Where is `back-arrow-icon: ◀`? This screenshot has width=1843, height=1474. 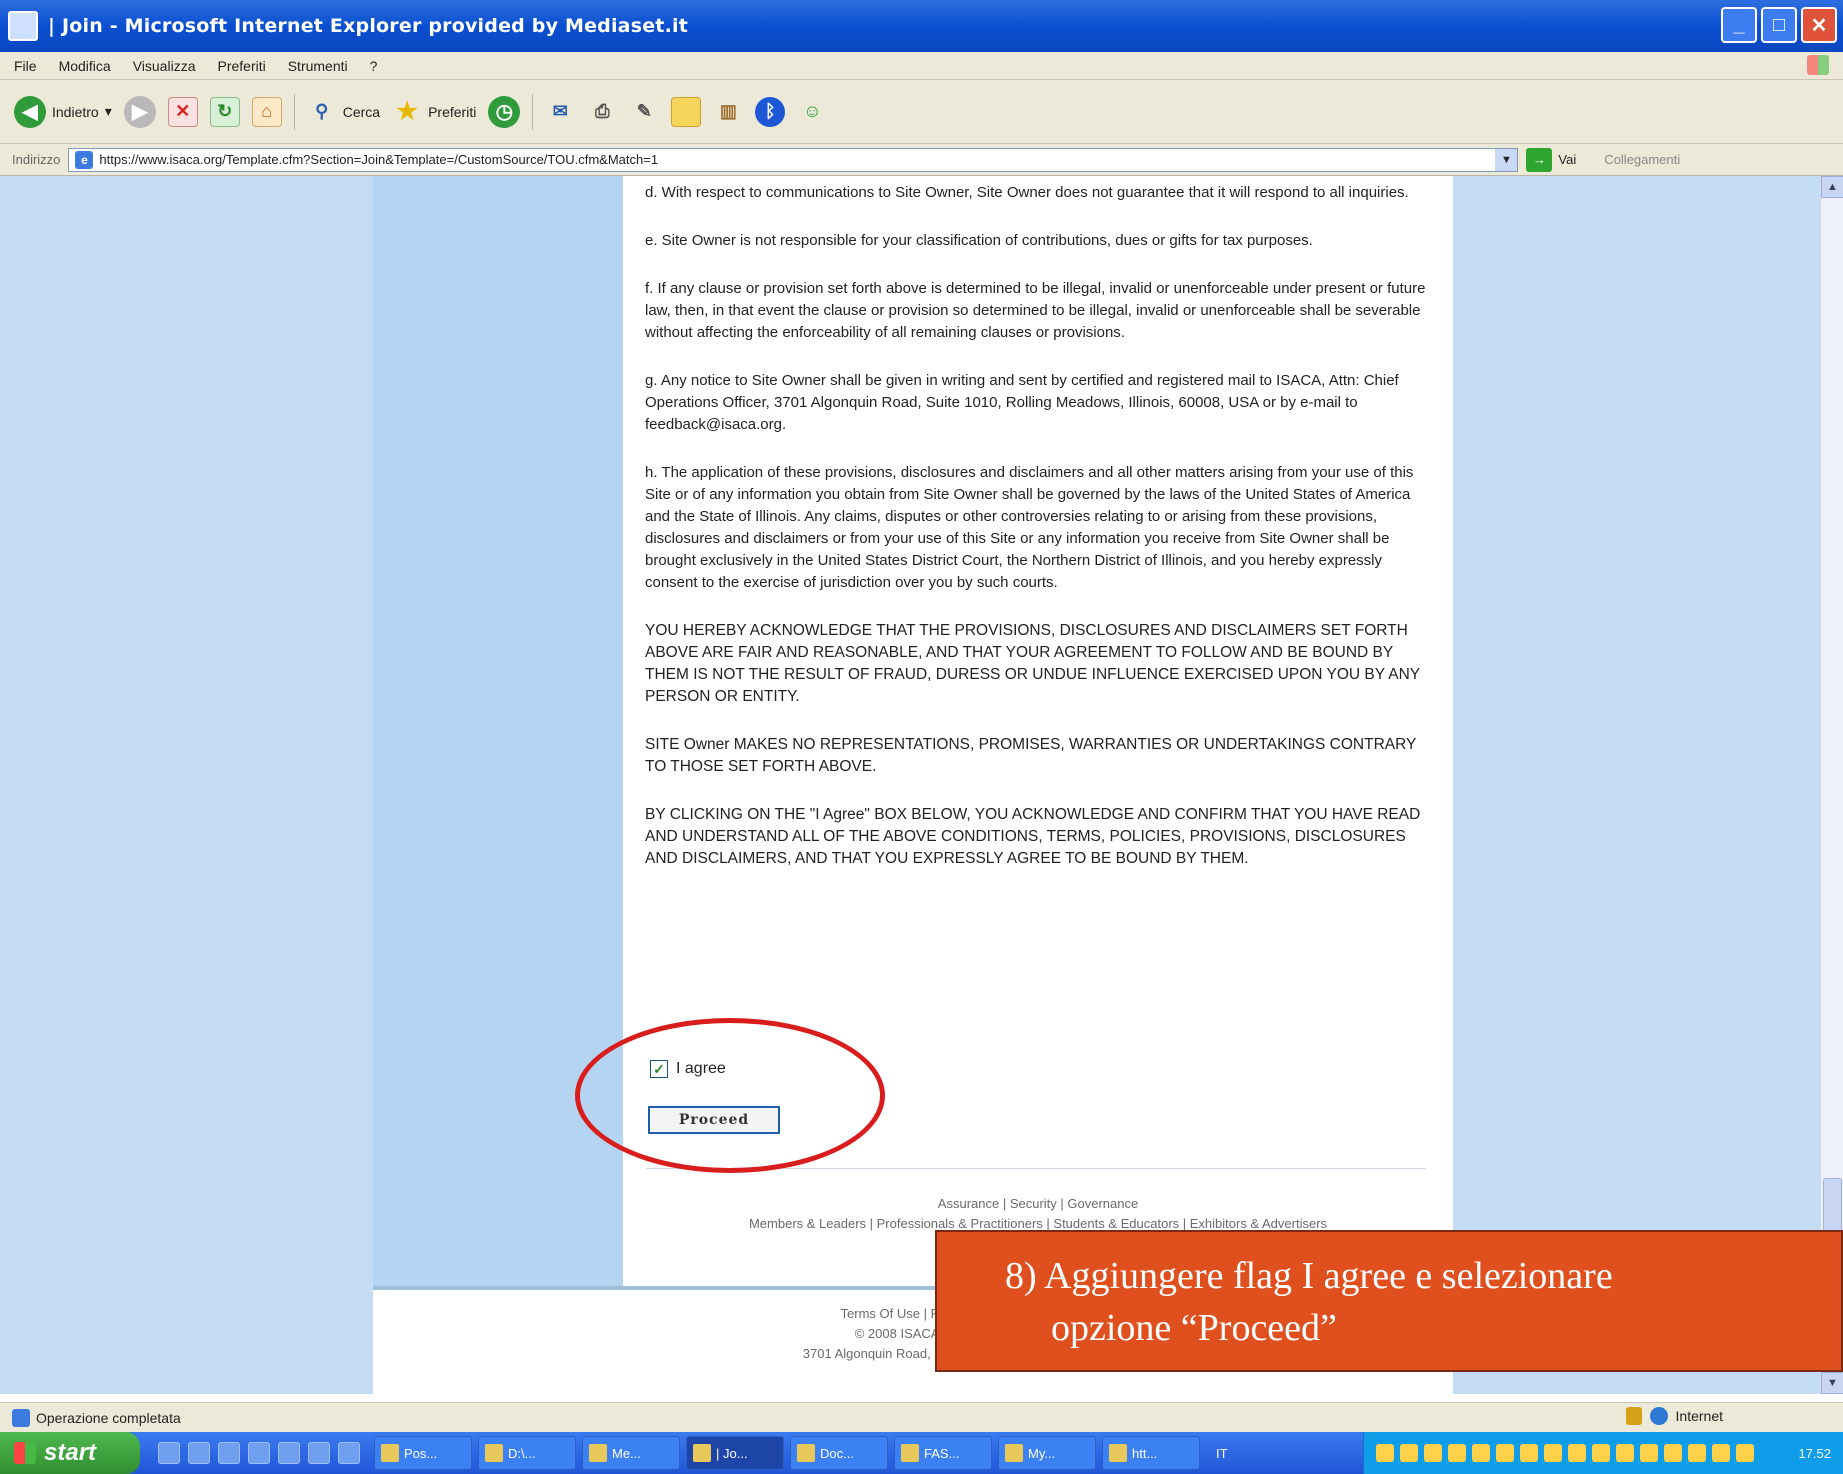
back-arrow-icon: ◀ is located at coordinates (30, 111).